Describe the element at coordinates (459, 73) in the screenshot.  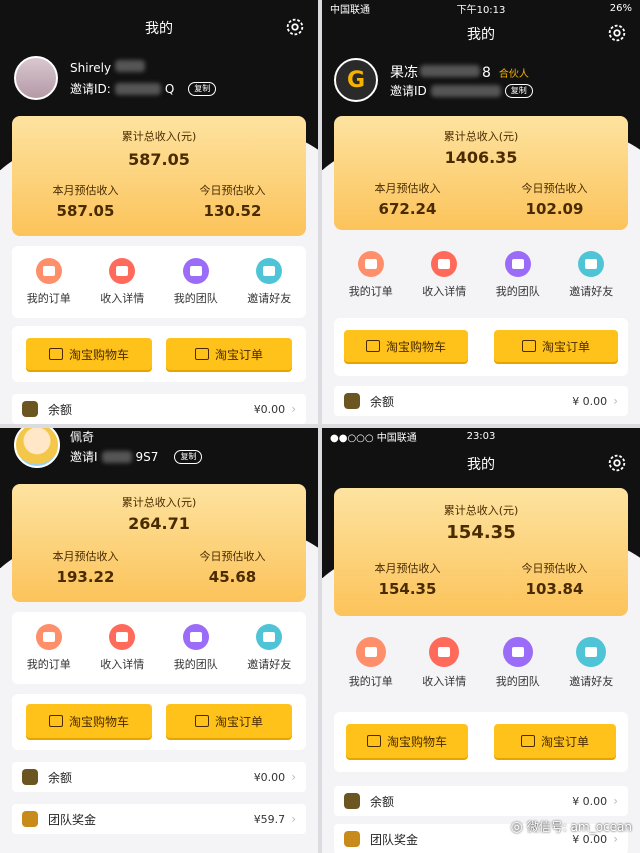
I see `username: 果冻 8 合伙人` at that location.